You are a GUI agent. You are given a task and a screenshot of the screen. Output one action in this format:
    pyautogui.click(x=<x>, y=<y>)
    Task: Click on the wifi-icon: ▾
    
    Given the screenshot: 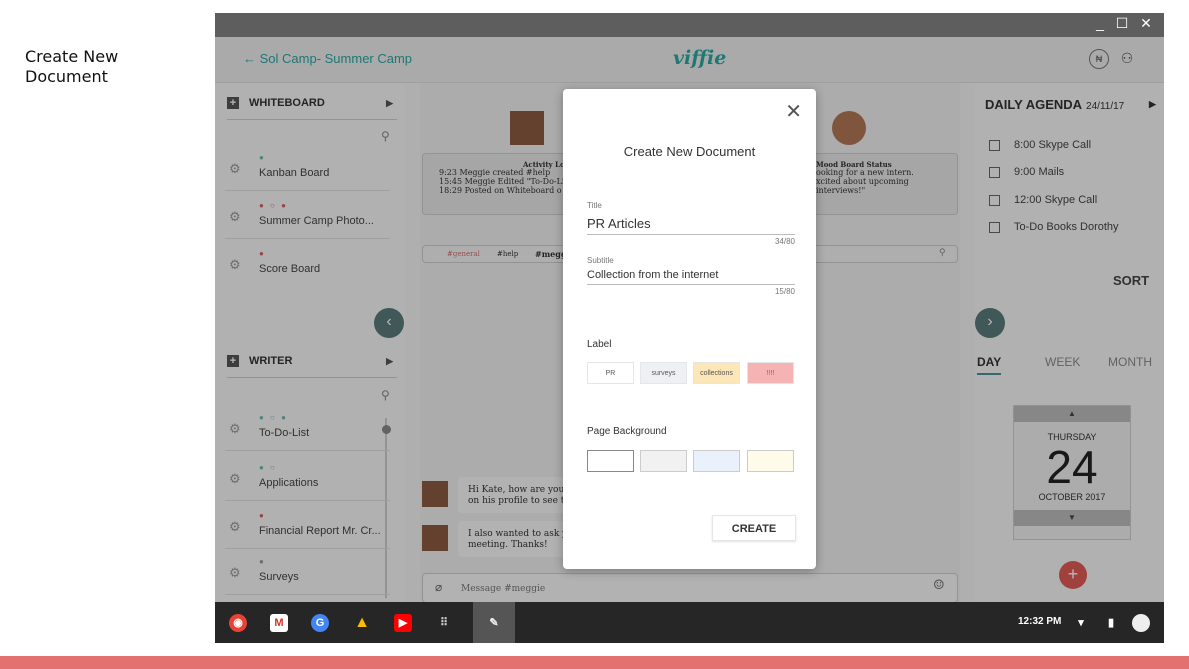 What is the action you would take?
    pyautogui.click(x=1081, y=623)
    